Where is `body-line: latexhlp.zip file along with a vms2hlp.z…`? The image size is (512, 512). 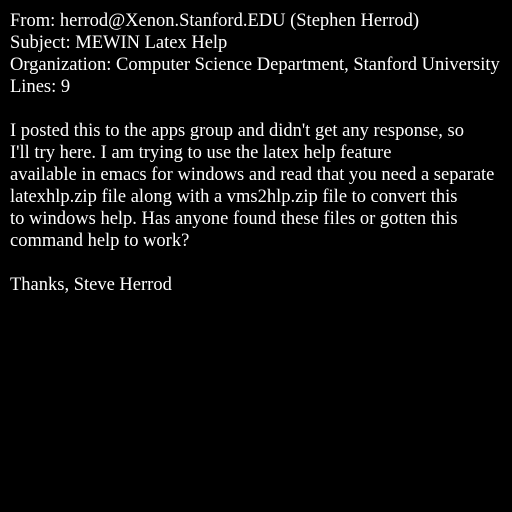
body-line: latexhlp.zip file along with a vms2hlp.z… is located at coordinates (234, 197).